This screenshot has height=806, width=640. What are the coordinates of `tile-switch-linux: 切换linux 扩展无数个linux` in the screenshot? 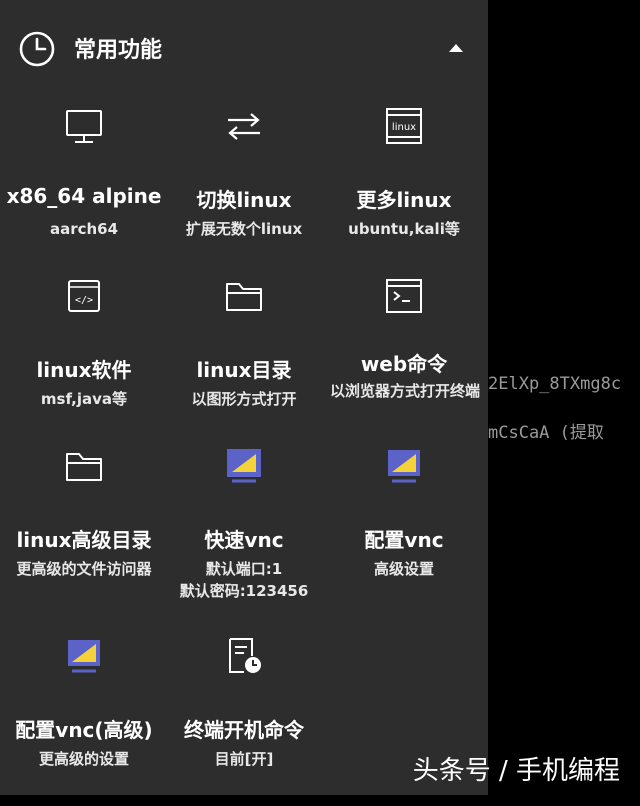 It's located at (242, 191).